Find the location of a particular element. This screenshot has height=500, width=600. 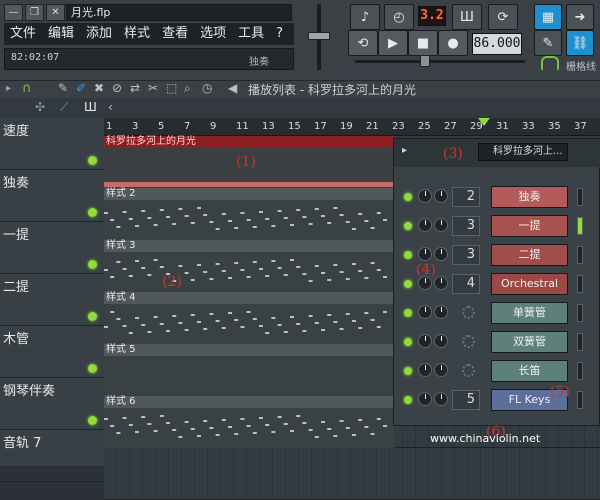

channel-button: 二提 is located at coordinates (529, 255).